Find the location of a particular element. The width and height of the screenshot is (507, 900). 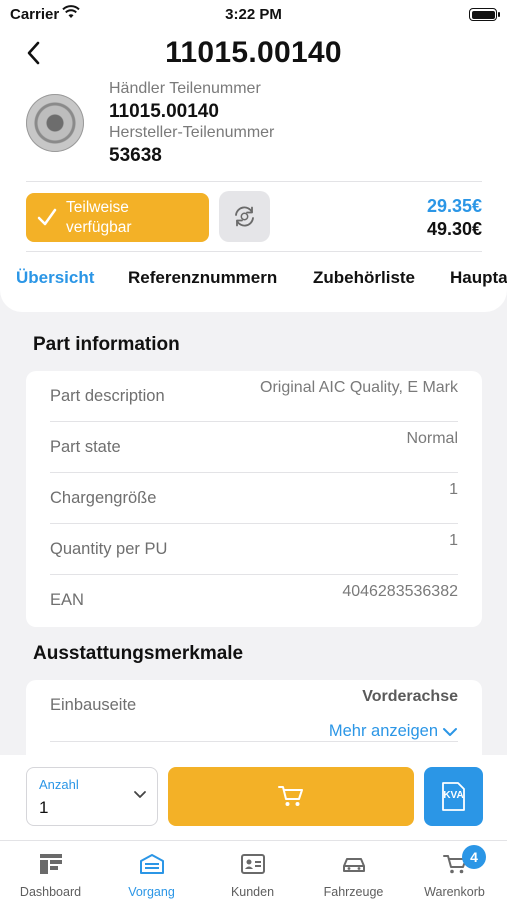

features-title: Ausstattungsmerkmale is located at coordinates (138, 653).